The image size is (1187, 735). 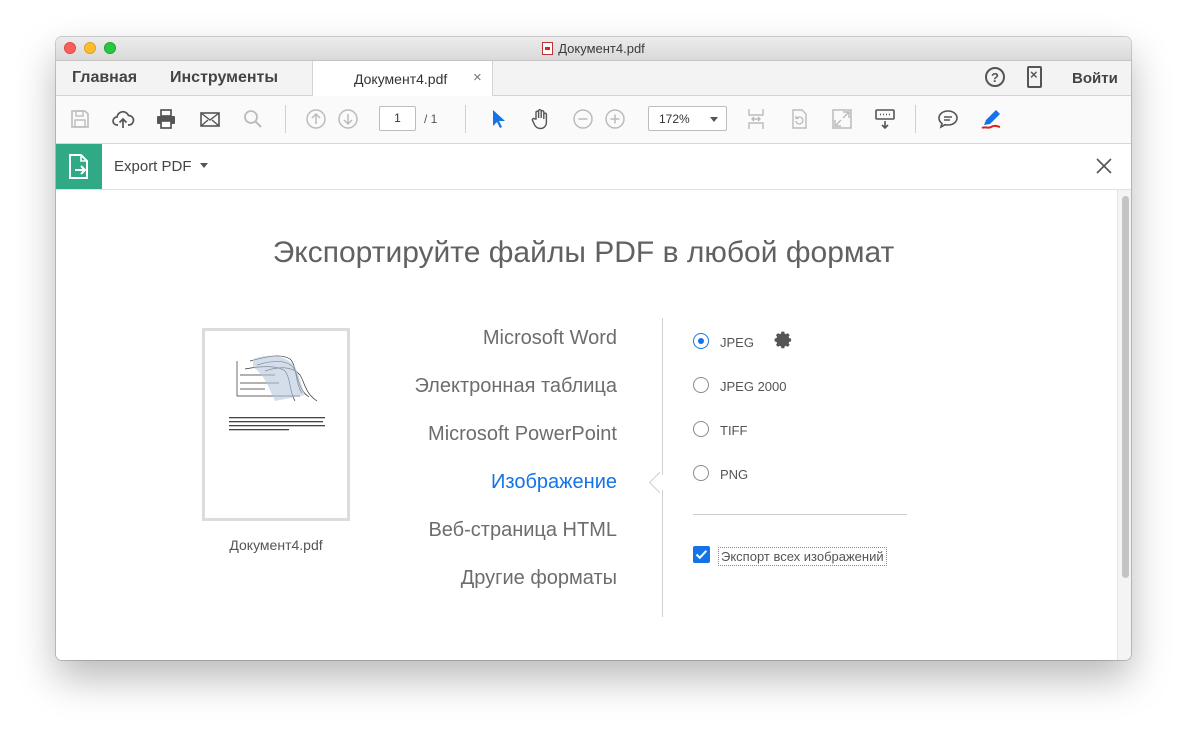 What do you see at coordinates (166, 119) in the screenshot?
I see `print-icon` at bounding box center [166, 119].